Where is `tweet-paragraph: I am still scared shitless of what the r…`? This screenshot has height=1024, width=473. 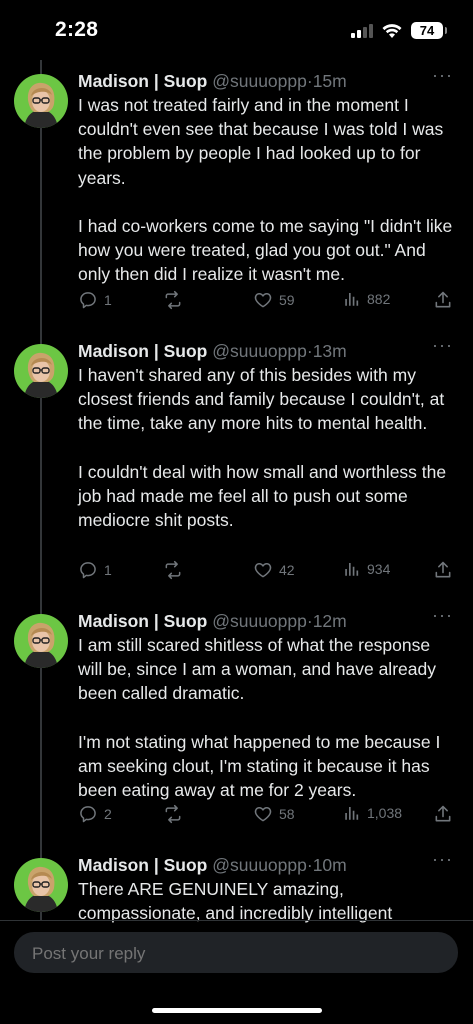 tweet-paragraph: I am still scared shitless of what the r… is located at coordinates (257, 669).